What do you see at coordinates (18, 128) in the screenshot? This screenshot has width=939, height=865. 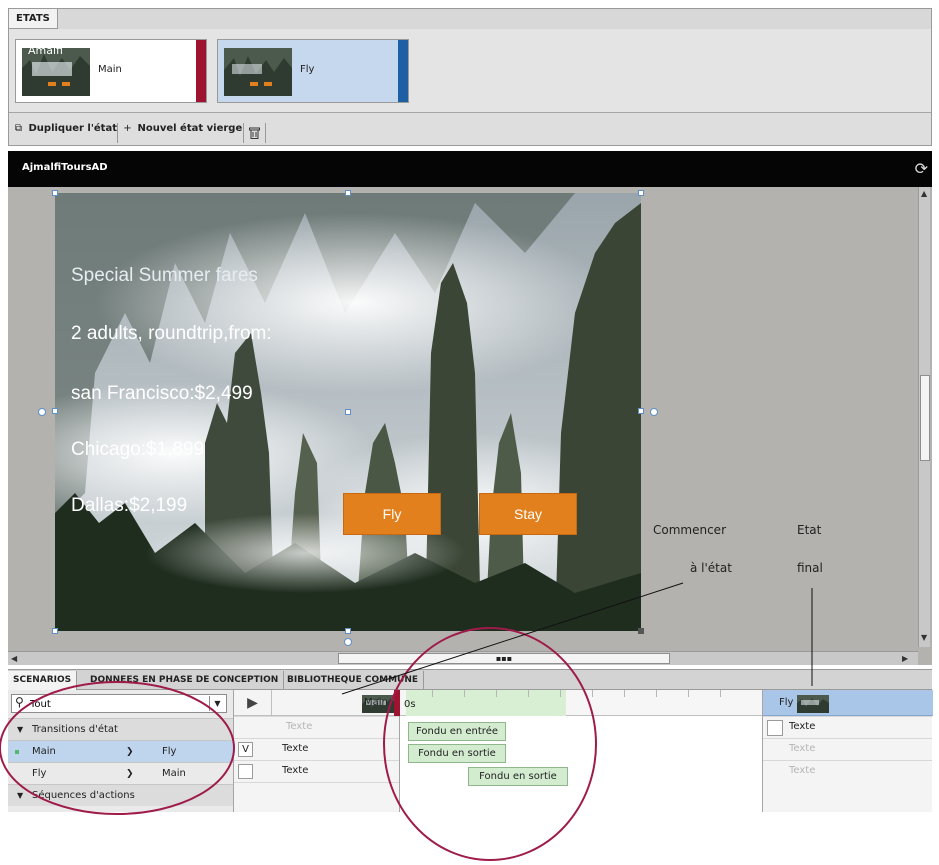 I see `duplicate-icon: ⧉` at bounding box center [18, 128].